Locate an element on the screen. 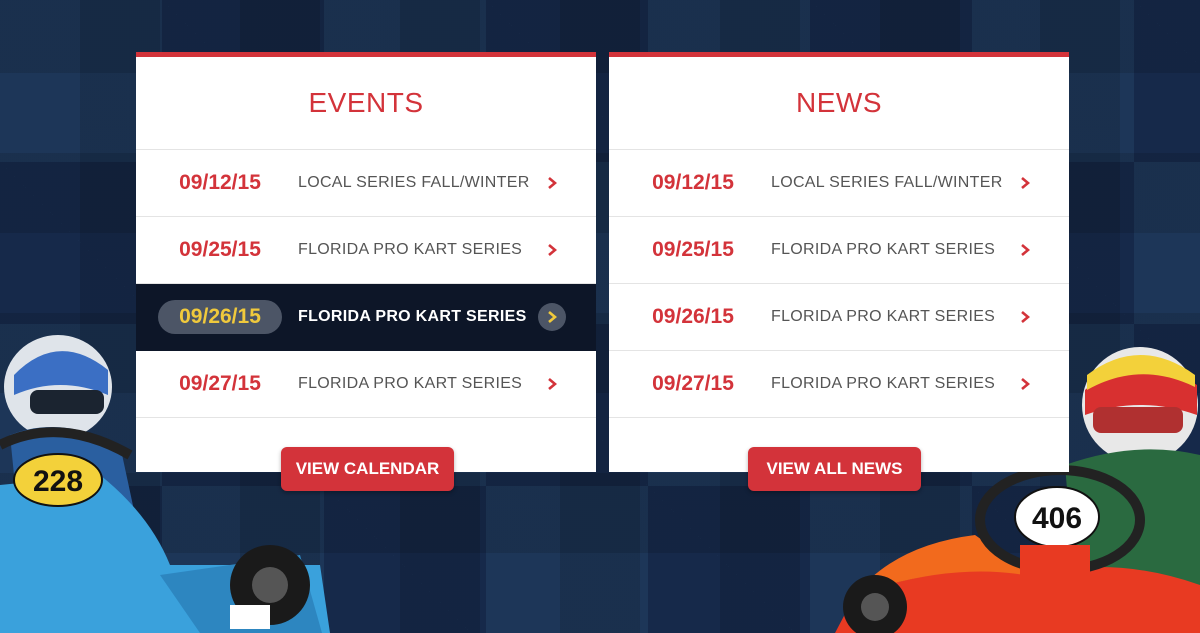  event-row: 09/12/15 LOCAL SERIES FALL/WINTER is located at coordinates (366, 183).